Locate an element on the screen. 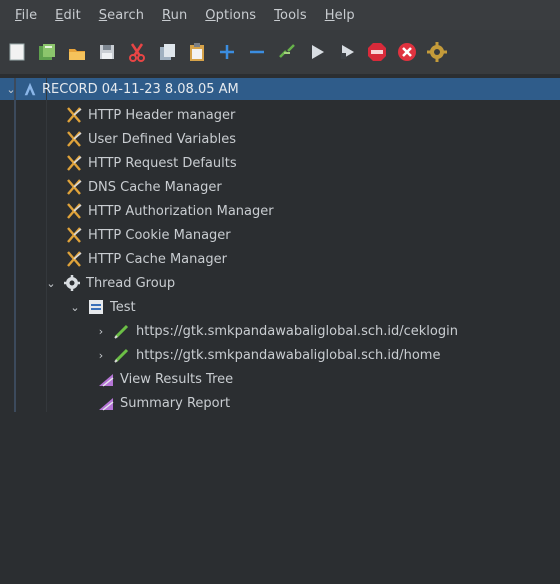 The image size is (560, 584). cut-button is located at coordinates (137, 52).